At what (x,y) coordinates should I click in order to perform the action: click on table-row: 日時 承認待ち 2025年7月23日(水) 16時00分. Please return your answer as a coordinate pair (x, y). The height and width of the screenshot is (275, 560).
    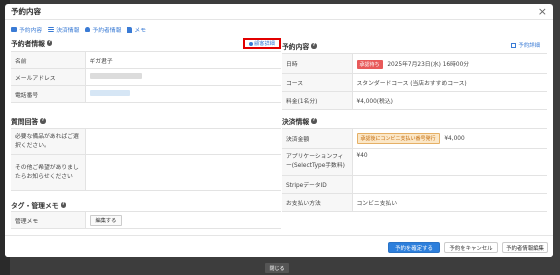
    Looking at the image, I should click on (414, 63).